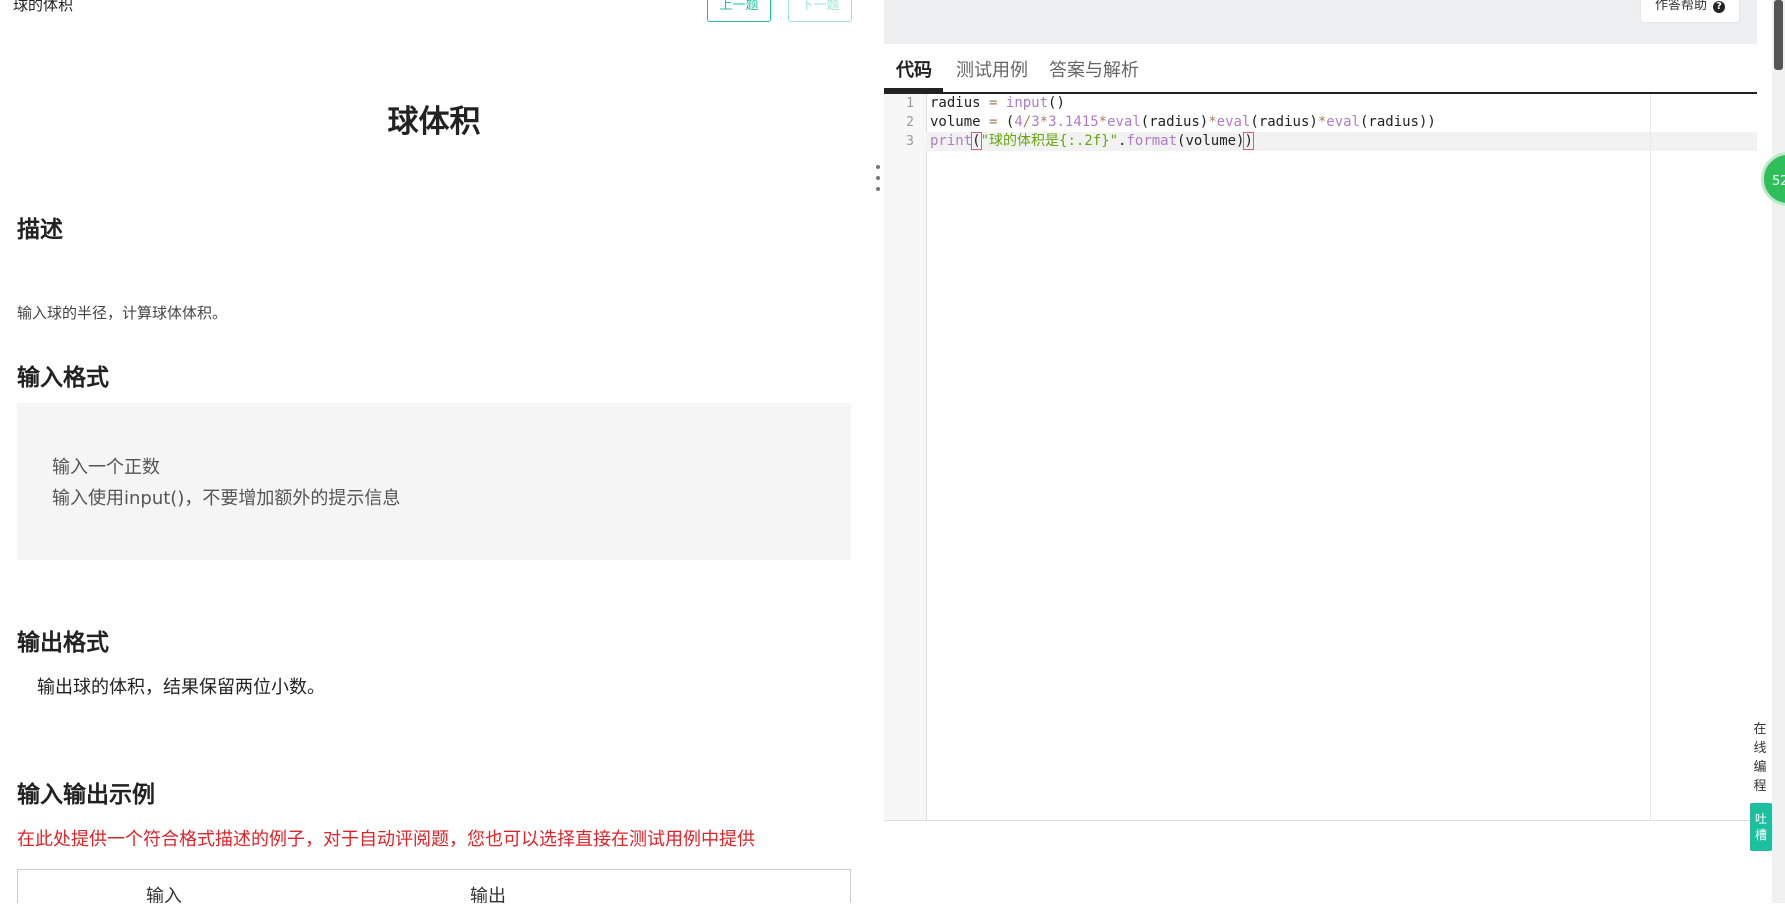 The width and height of the screenshot is (1785, 904). What do you see at coordinates (1650, 457) in the screenshot?
I see `print-margin` at bounding box center [1650, 457].